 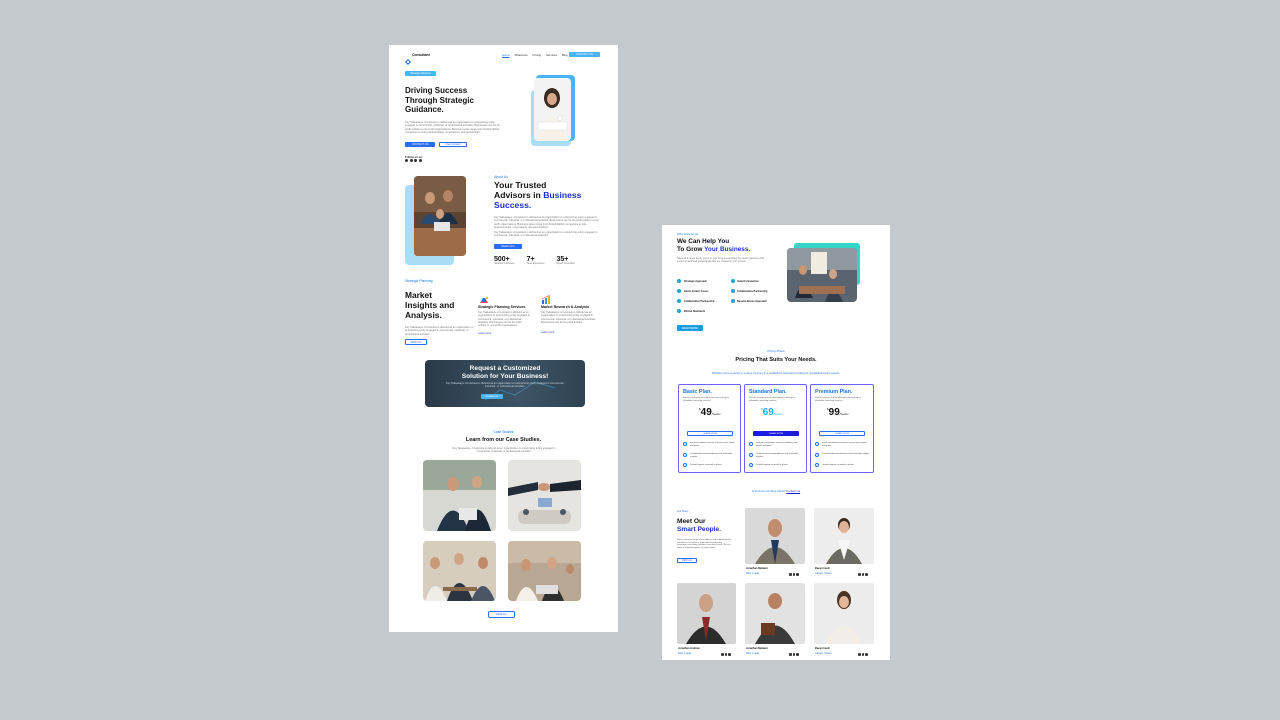 What do you see at coordinates (535, 264) in the screenshot?
I see `stat-label: Years Experience` at bounding box center [535, 264].